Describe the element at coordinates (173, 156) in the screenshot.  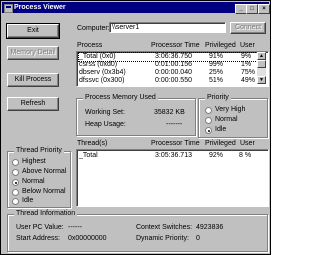
I see `list-item: _Total 3:05:36.713 92% 8 %` at that location.